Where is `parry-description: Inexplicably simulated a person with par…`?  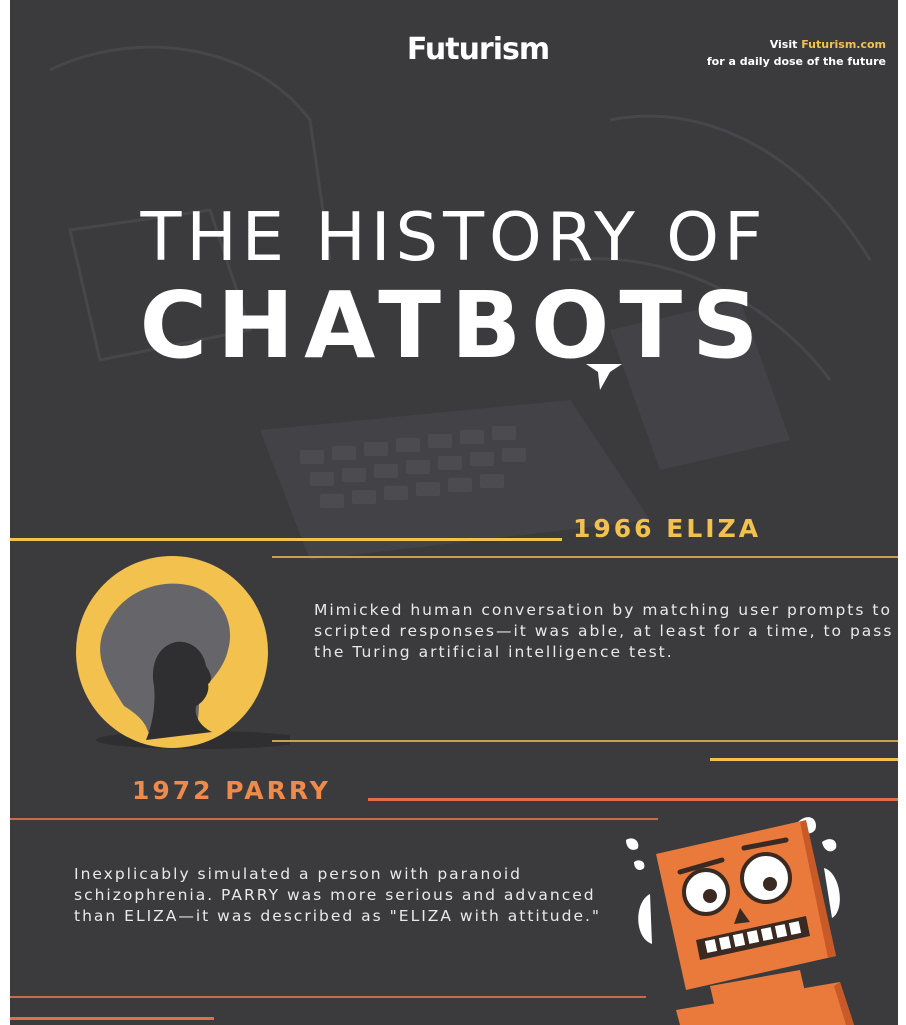
parry-description: Inexplicably simulated a person with par… is located at coordinates (338, 895).